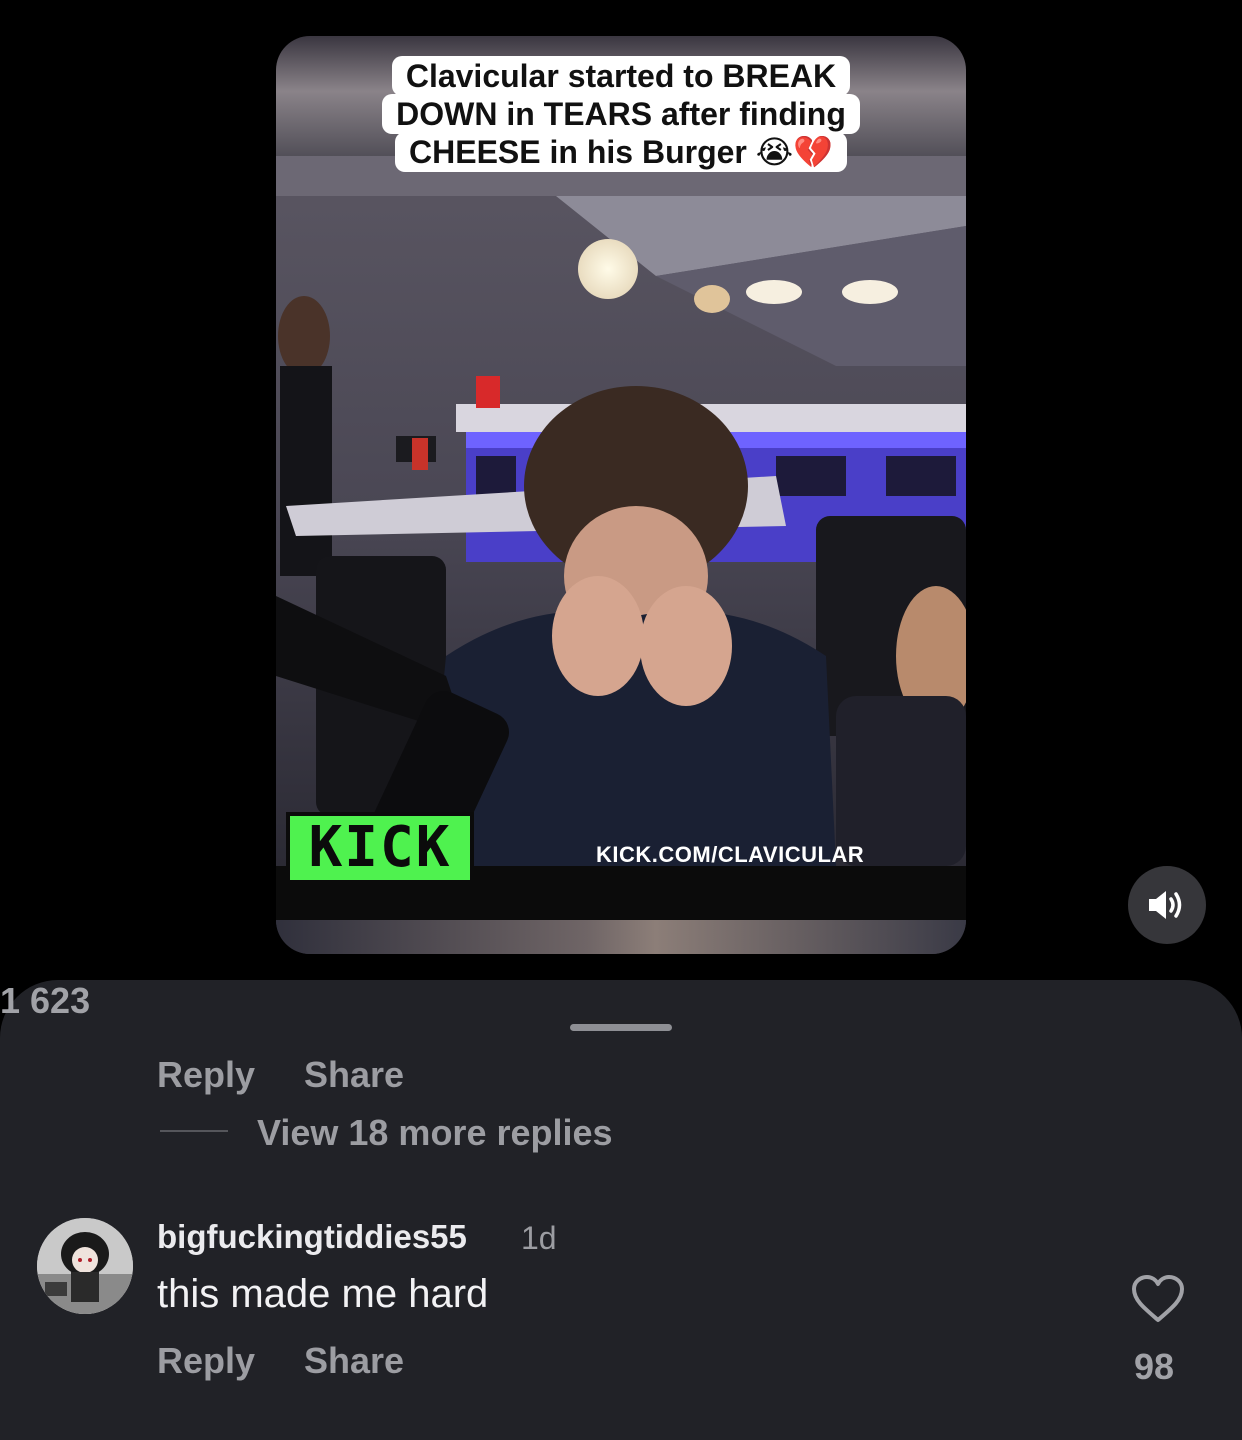  Describe the element at coordinates (312, 1237) in the screenshot. I see `comment-username: bigfuckingtiddies55` at that location.